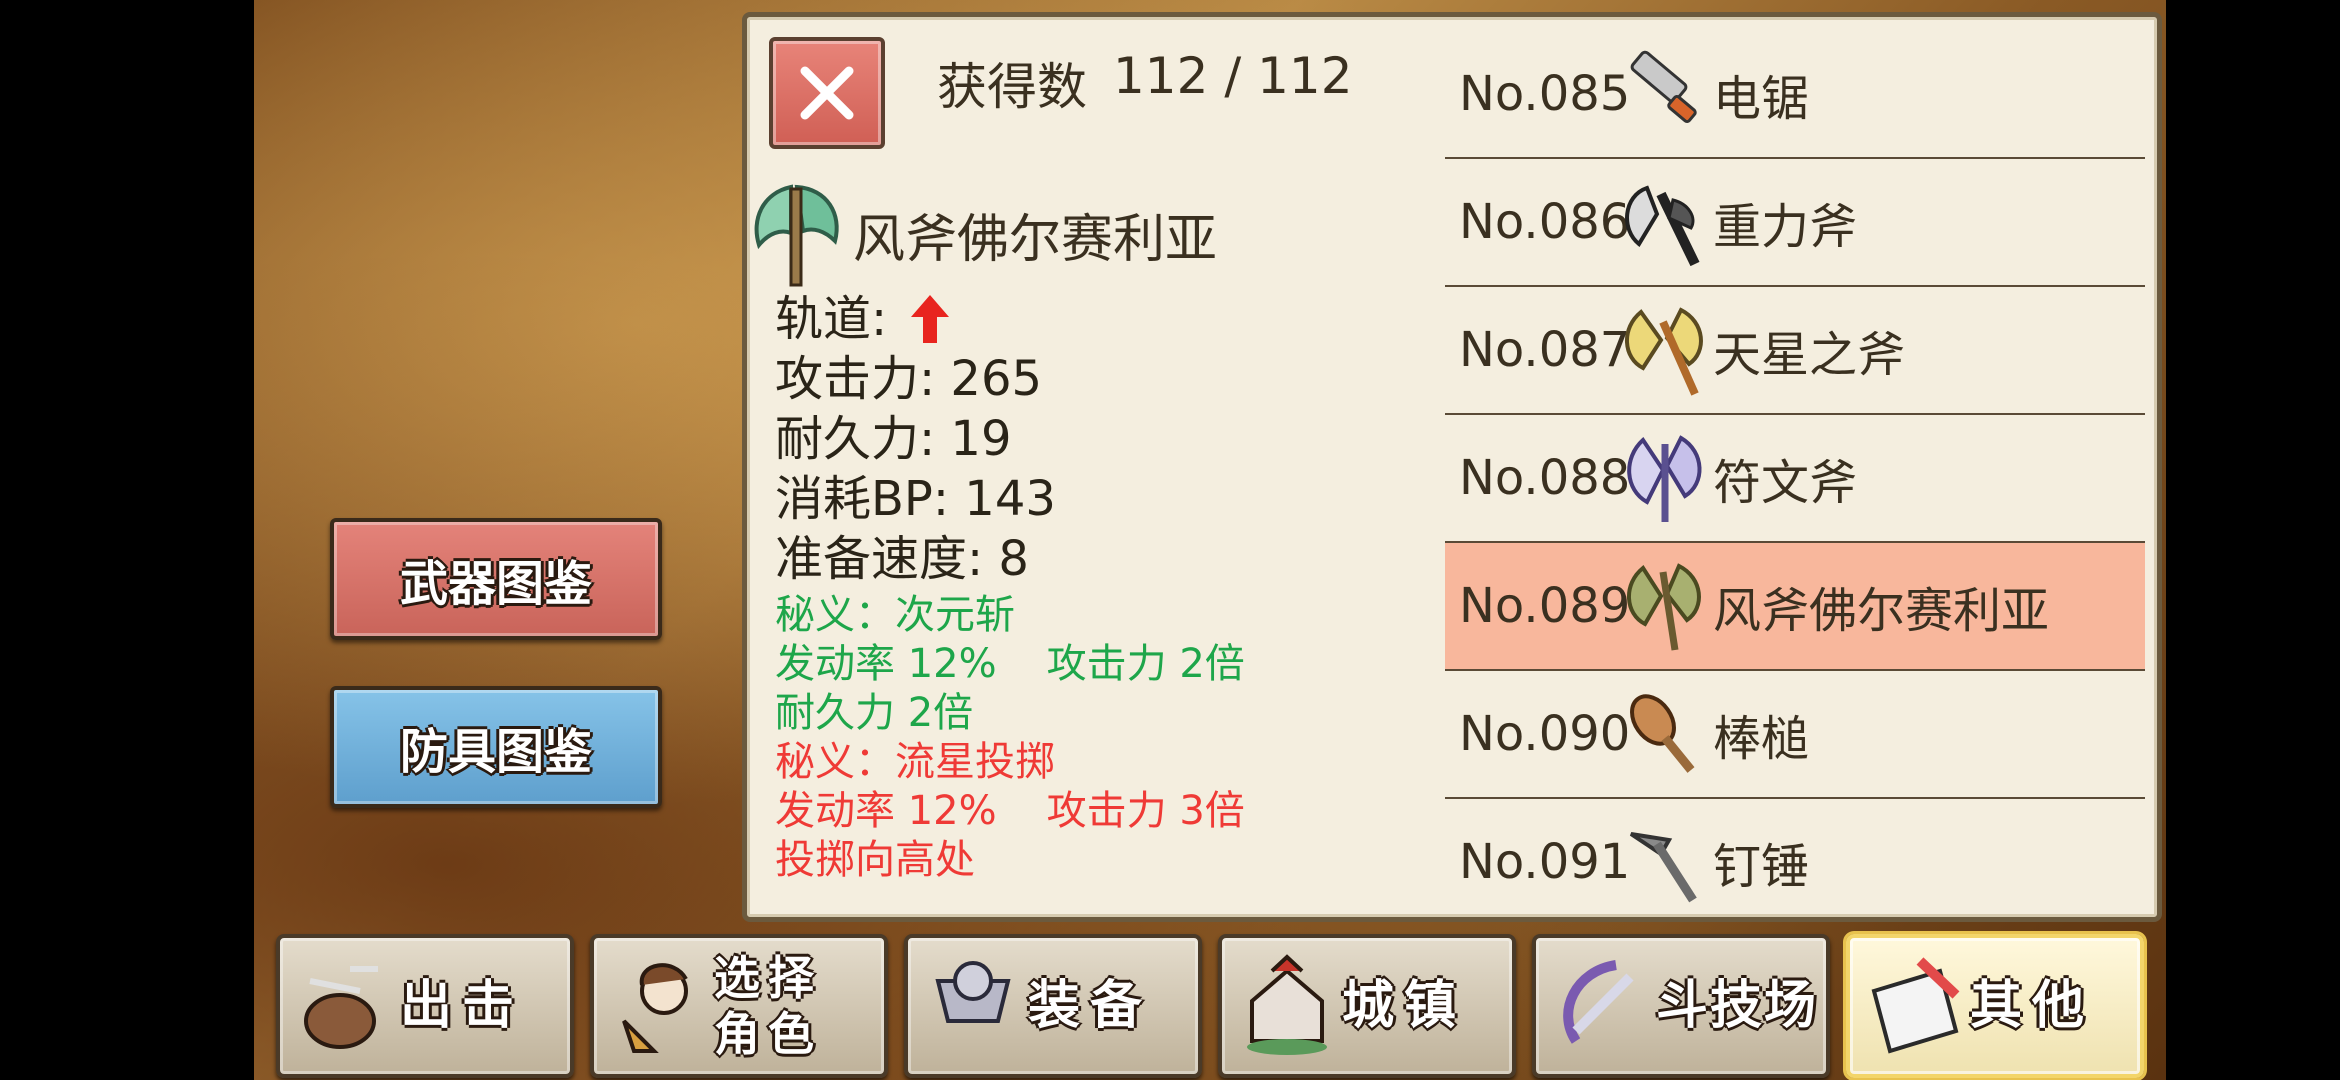  I want to click on weapon-number: No.085, so click(1545, 94).